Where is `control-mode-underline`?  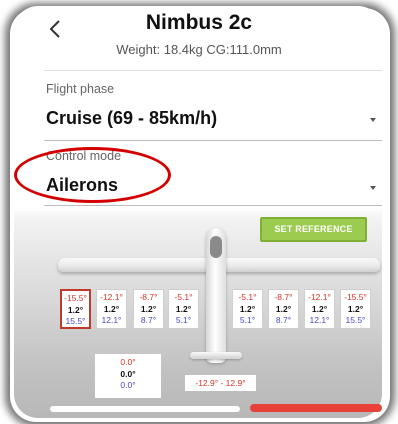
control-mode-underline is located at coordinates (213, 205).